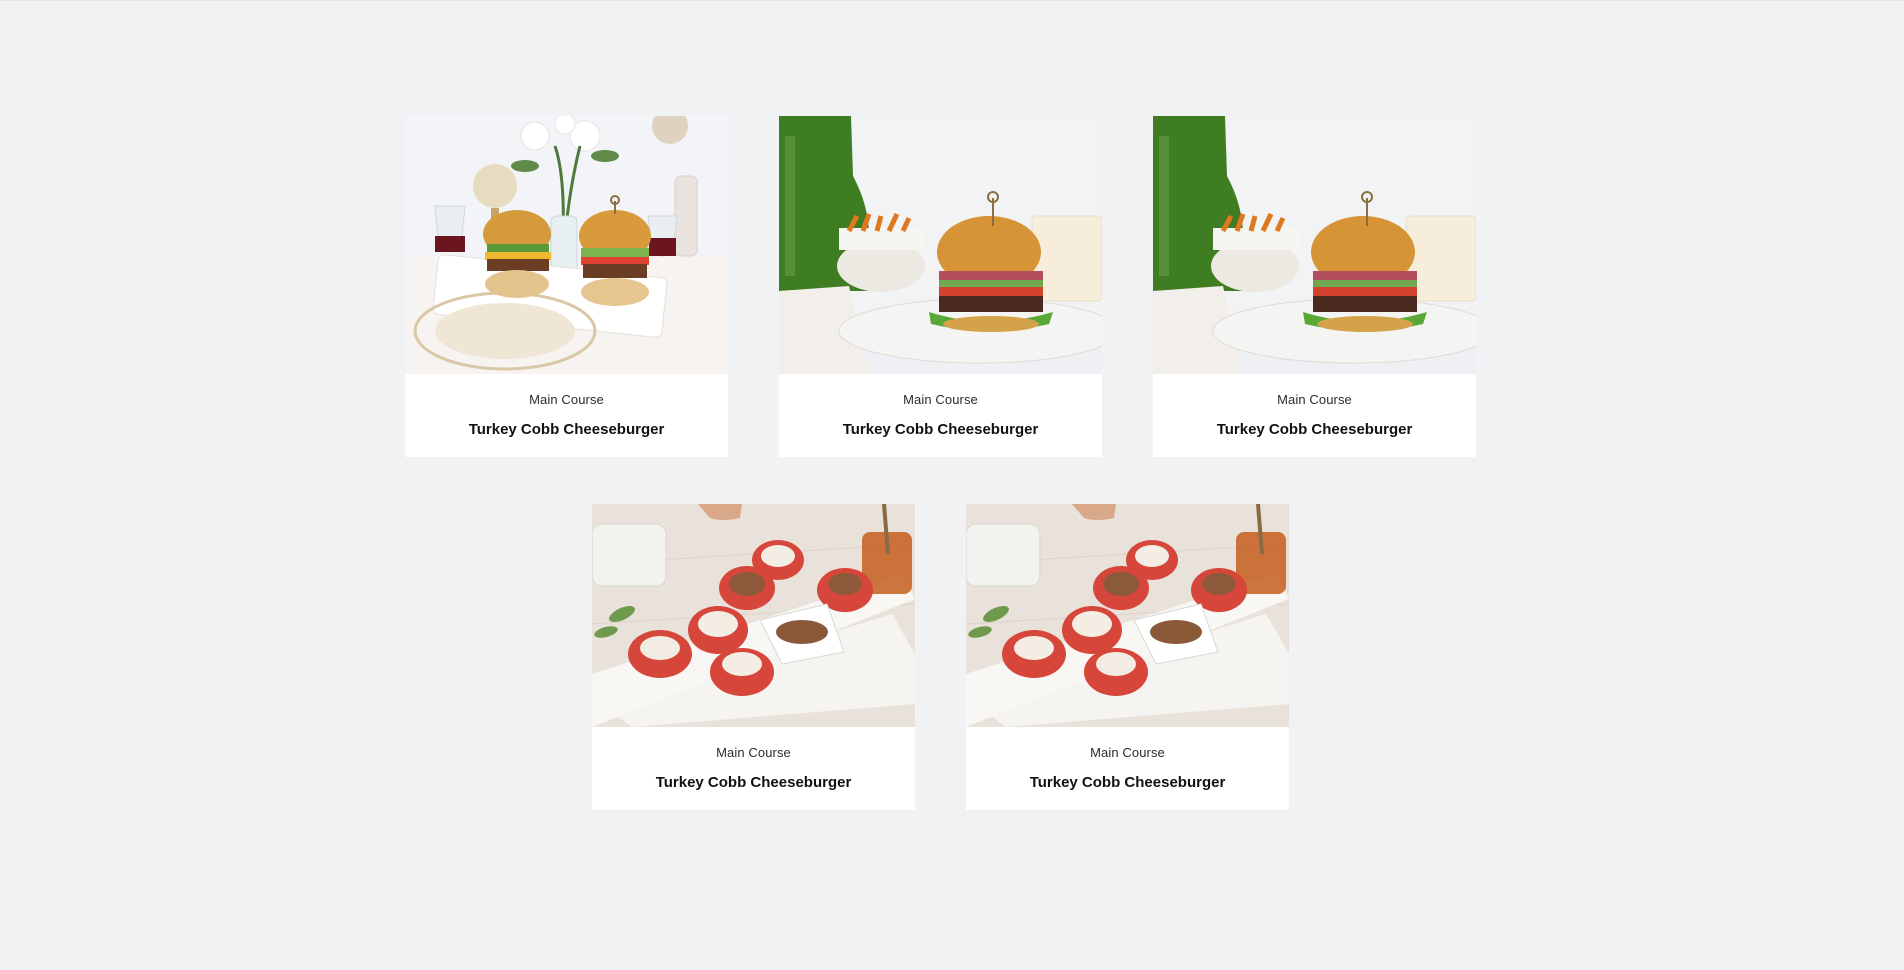 This screenshot has width=1904, height=970. What do you see at coordinates (952, 0) in the screenshot?
I see `top-divider` at bounding box center [952, 0].